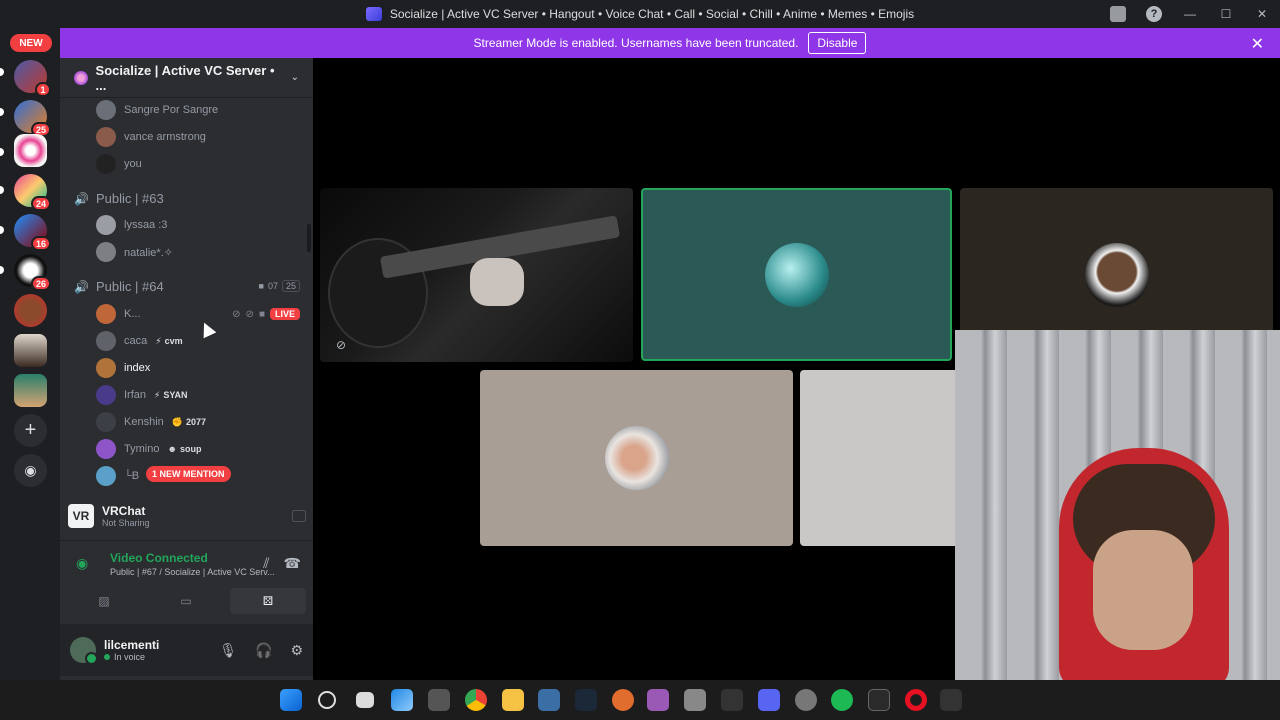 The width and height of the screenshot is (1280, 720). Describe the element at coordinates (769, 700) in the screenshot. I see `discord-icon` at that location.